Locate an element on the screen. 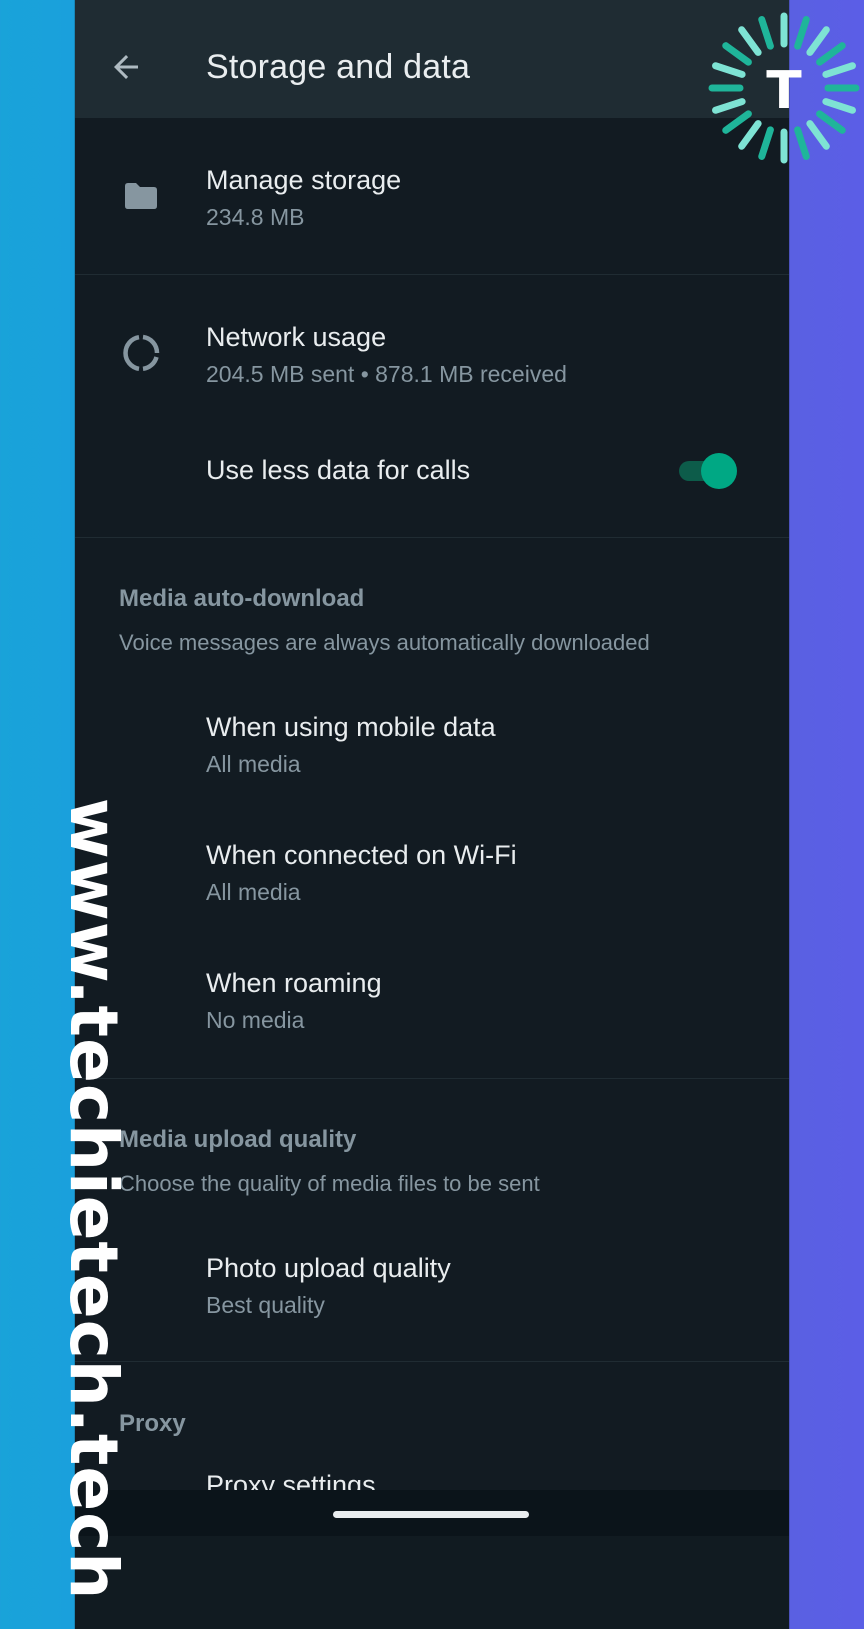 This screenshot has width=864, height=1629. toggle-thumb is located at coordinates (719, 471).